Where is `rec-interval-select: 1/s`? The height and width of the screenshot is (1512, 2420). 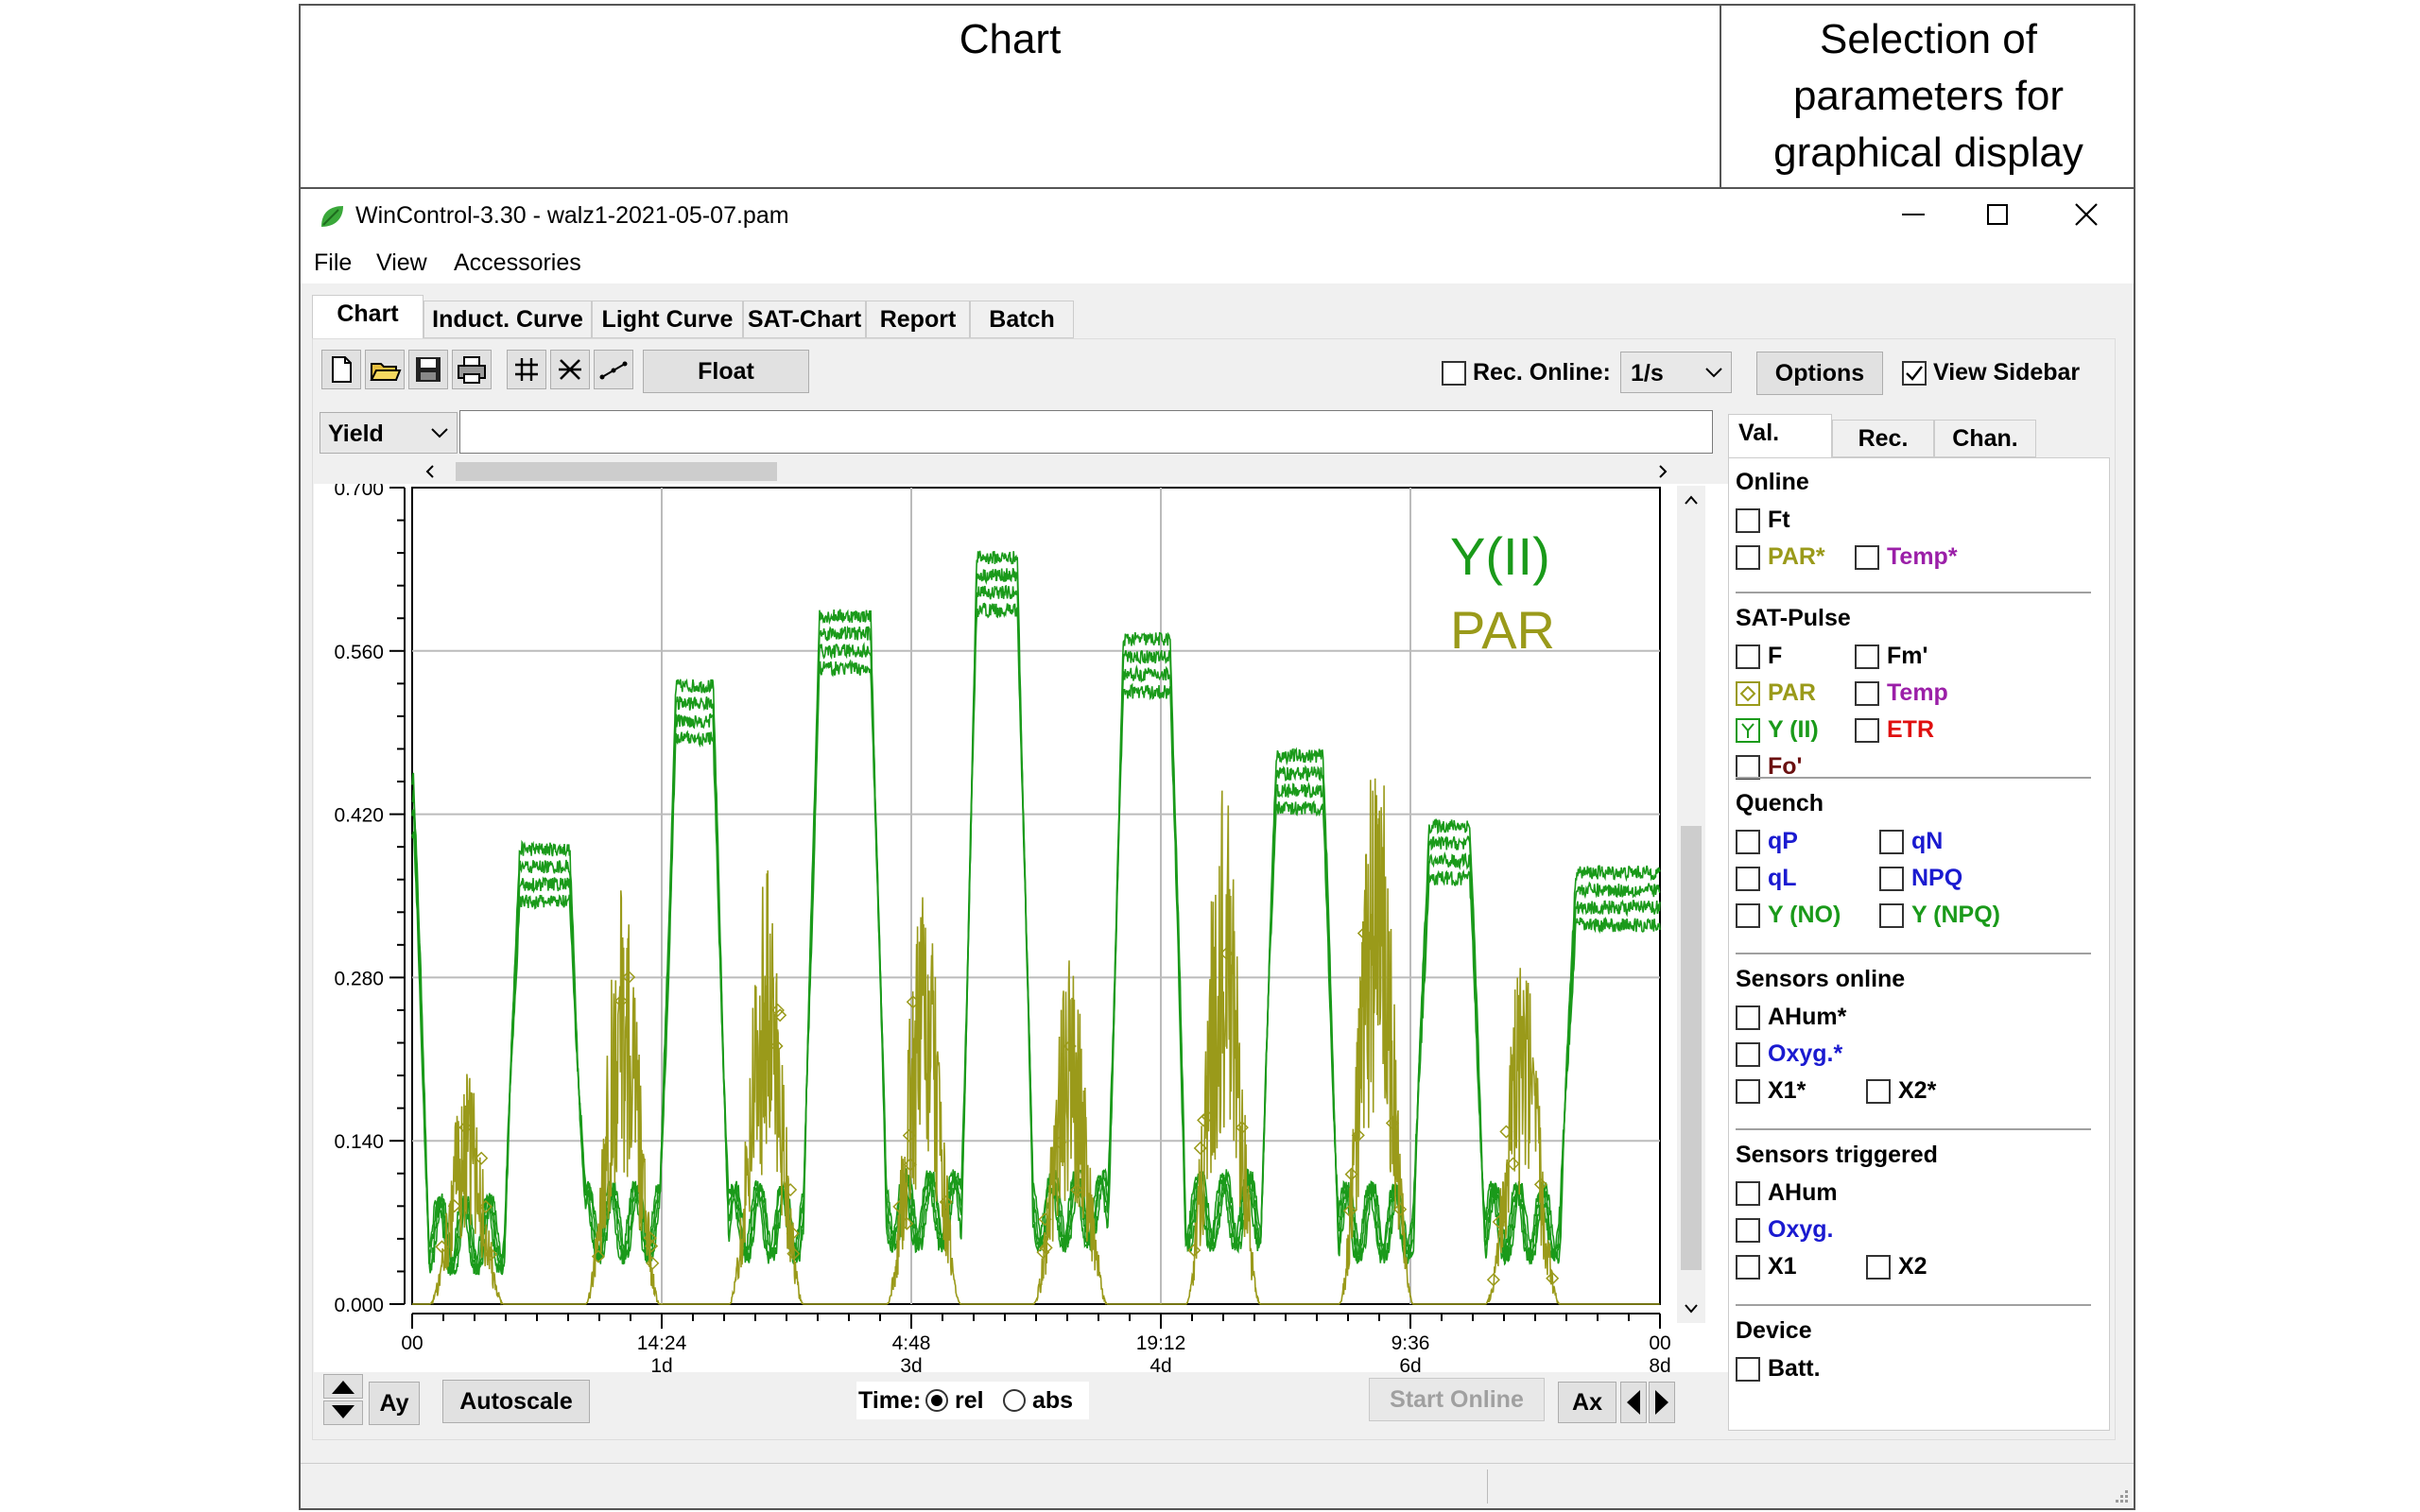
rec-interval-select: 1/s is located at coordinates (1676, 372).